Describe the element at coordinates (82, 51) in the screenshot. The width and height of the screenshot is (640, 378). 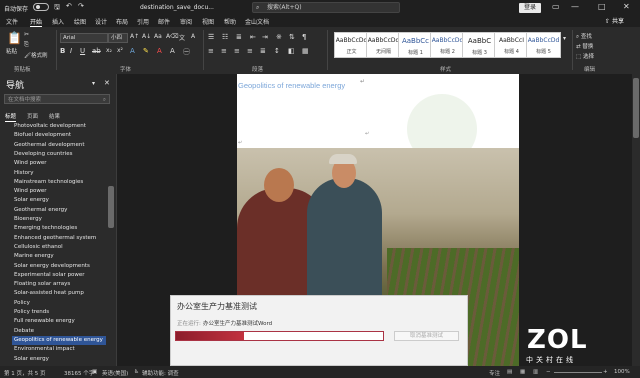
I see `underline-icon: U` at that location.